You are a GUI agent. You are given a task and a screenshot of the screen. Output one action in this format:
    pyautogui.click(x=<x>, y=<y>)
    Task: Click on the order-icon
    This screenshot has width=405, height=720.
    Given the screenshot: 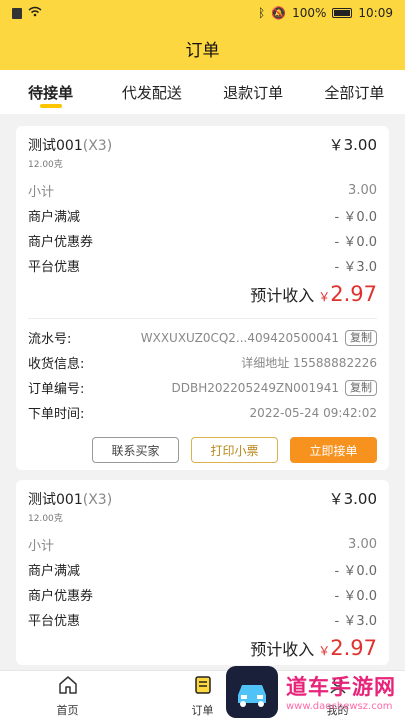 What is the action you would take?
    pyautogui.click(x=203, y=686)
    